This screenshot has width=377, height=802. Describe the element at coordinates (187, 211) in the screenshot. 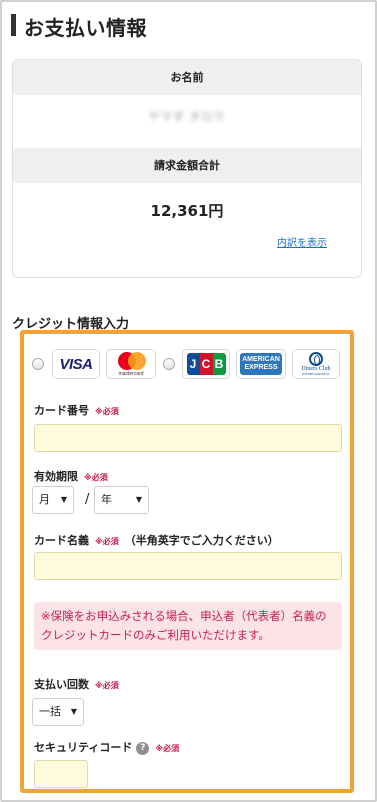

I see `total-amount: 12,361円` at that location.